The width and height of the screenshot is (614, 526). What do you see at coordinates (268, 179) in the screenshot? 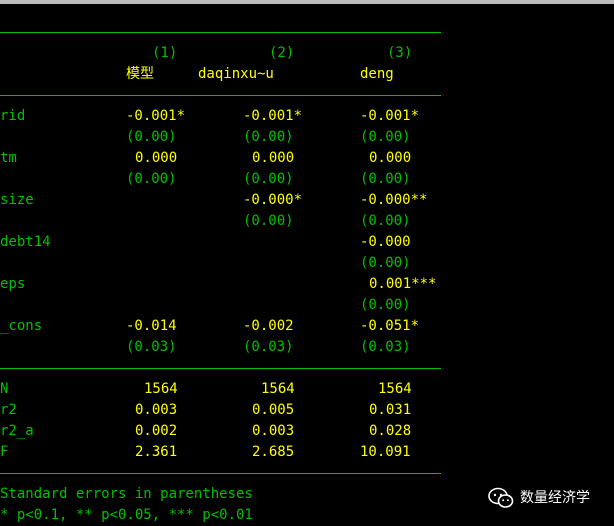
I see `se-tm-col2: (0.00)` at bounding box center [268, 179].